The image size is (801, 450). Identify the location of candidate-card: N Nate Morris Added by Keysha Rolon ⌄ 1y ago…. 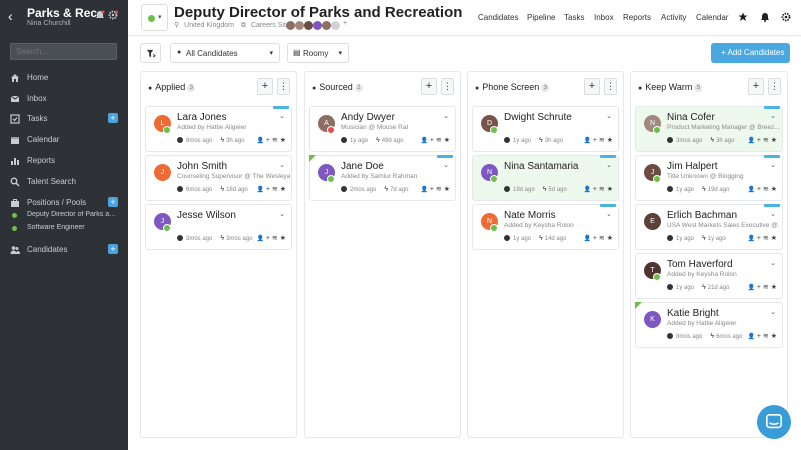
(545, 227).